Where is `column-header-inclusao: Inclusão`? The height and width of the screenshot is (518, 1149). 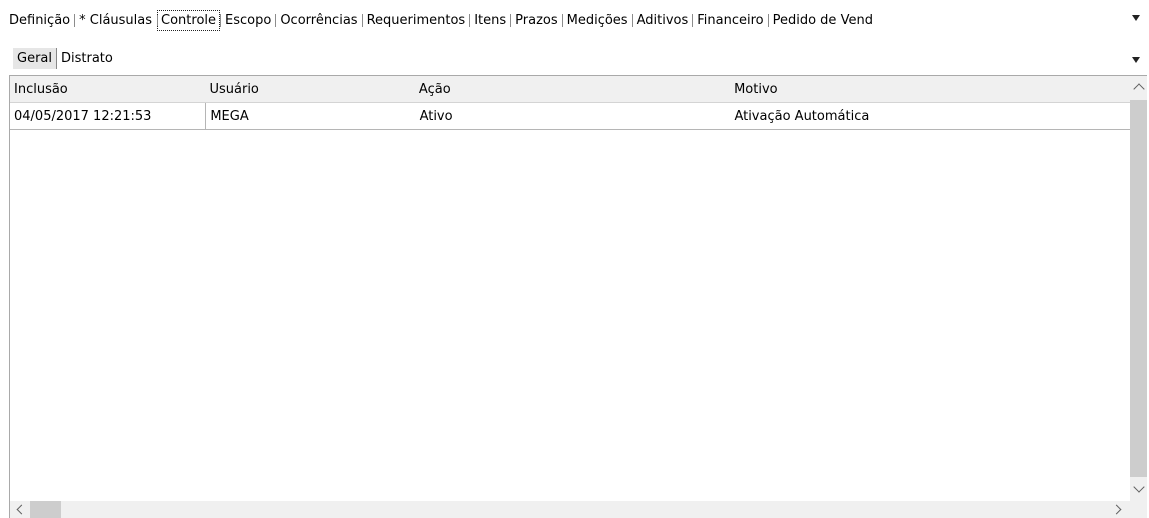 column-header-inclusao: Inclusão is located at coordinates (107, 89).